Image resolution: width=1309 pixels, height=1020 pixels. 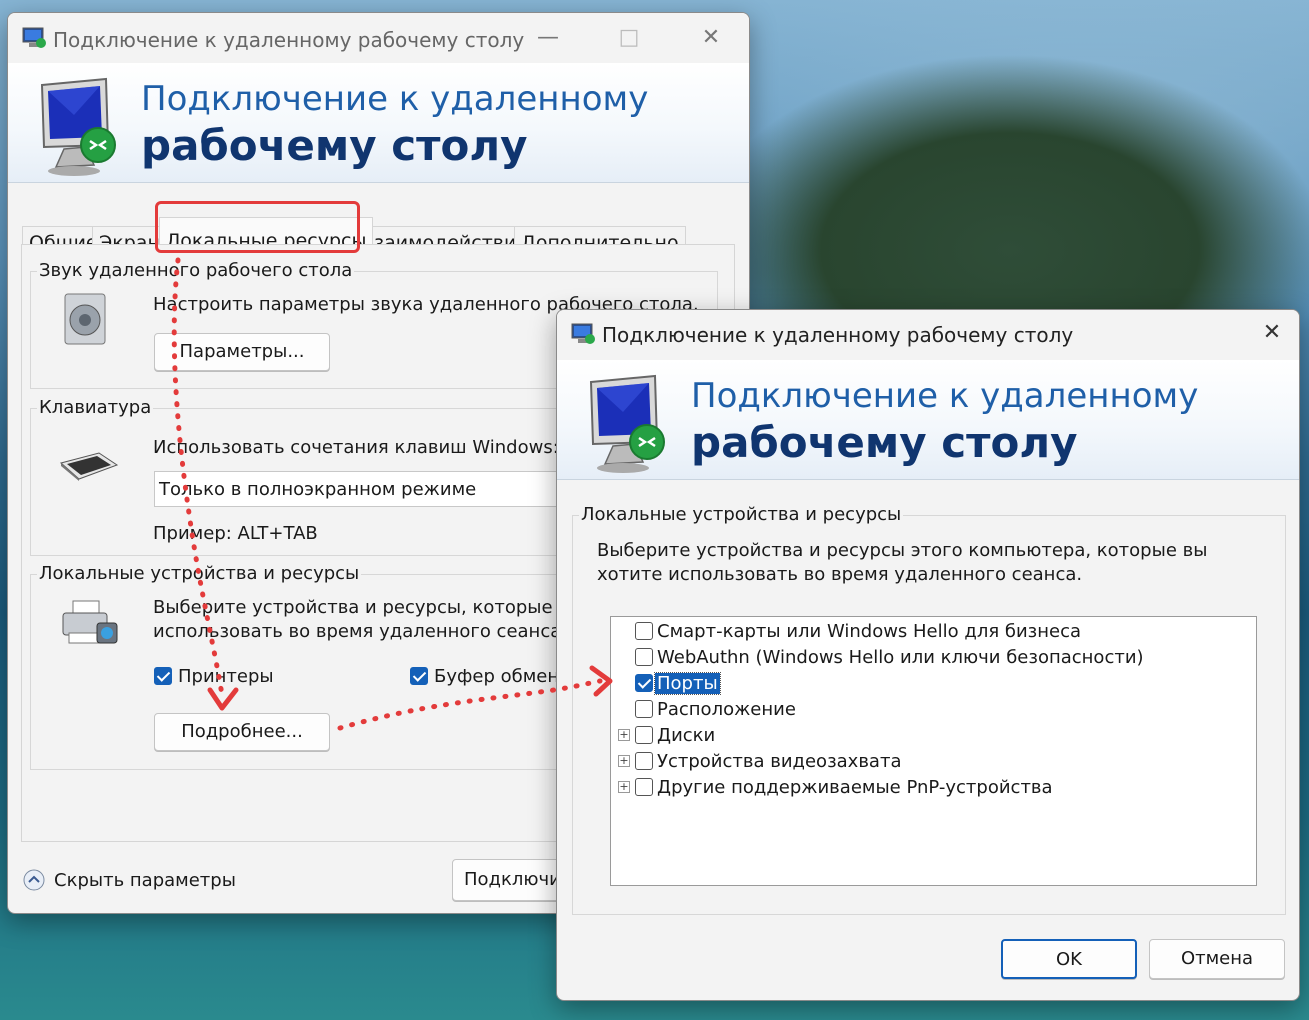 What do you see at coordinates (855, 787) in the screenshot?
I see `pnp-devices-label: Другие поддерживаемые PnP-устройства` at bounding box center [855, 787].